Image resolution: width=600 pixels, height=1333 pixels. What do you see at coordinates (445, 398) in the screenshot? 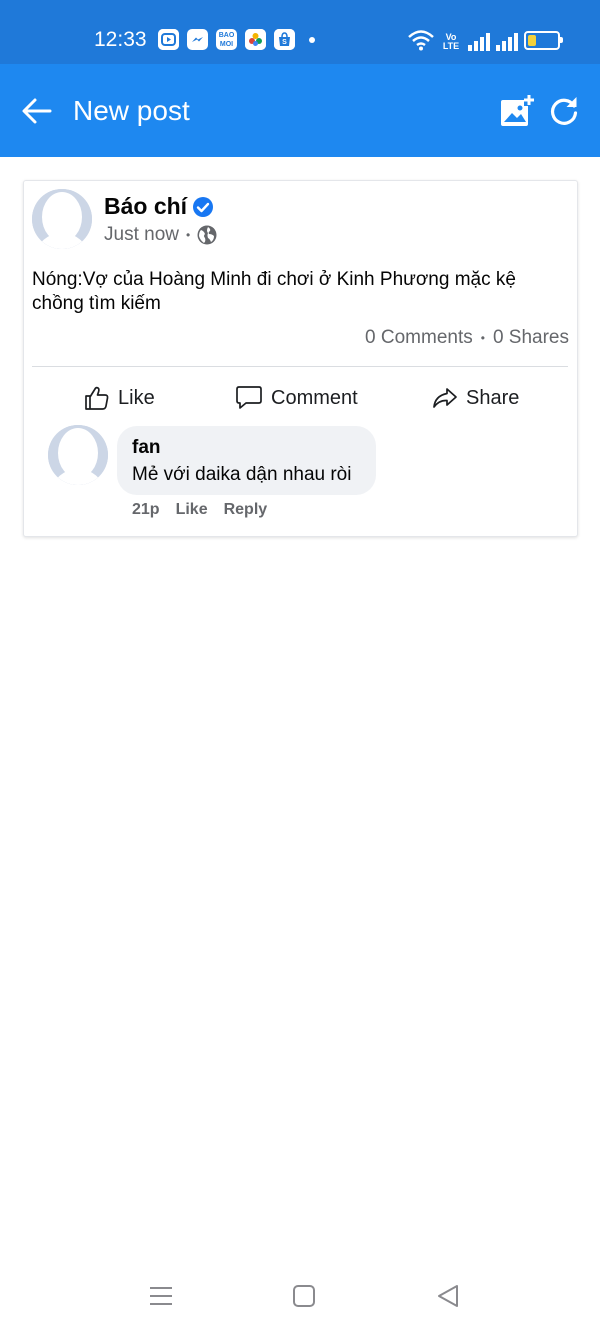
I see `share-arrow-icon` at bounding box center [445, 398].